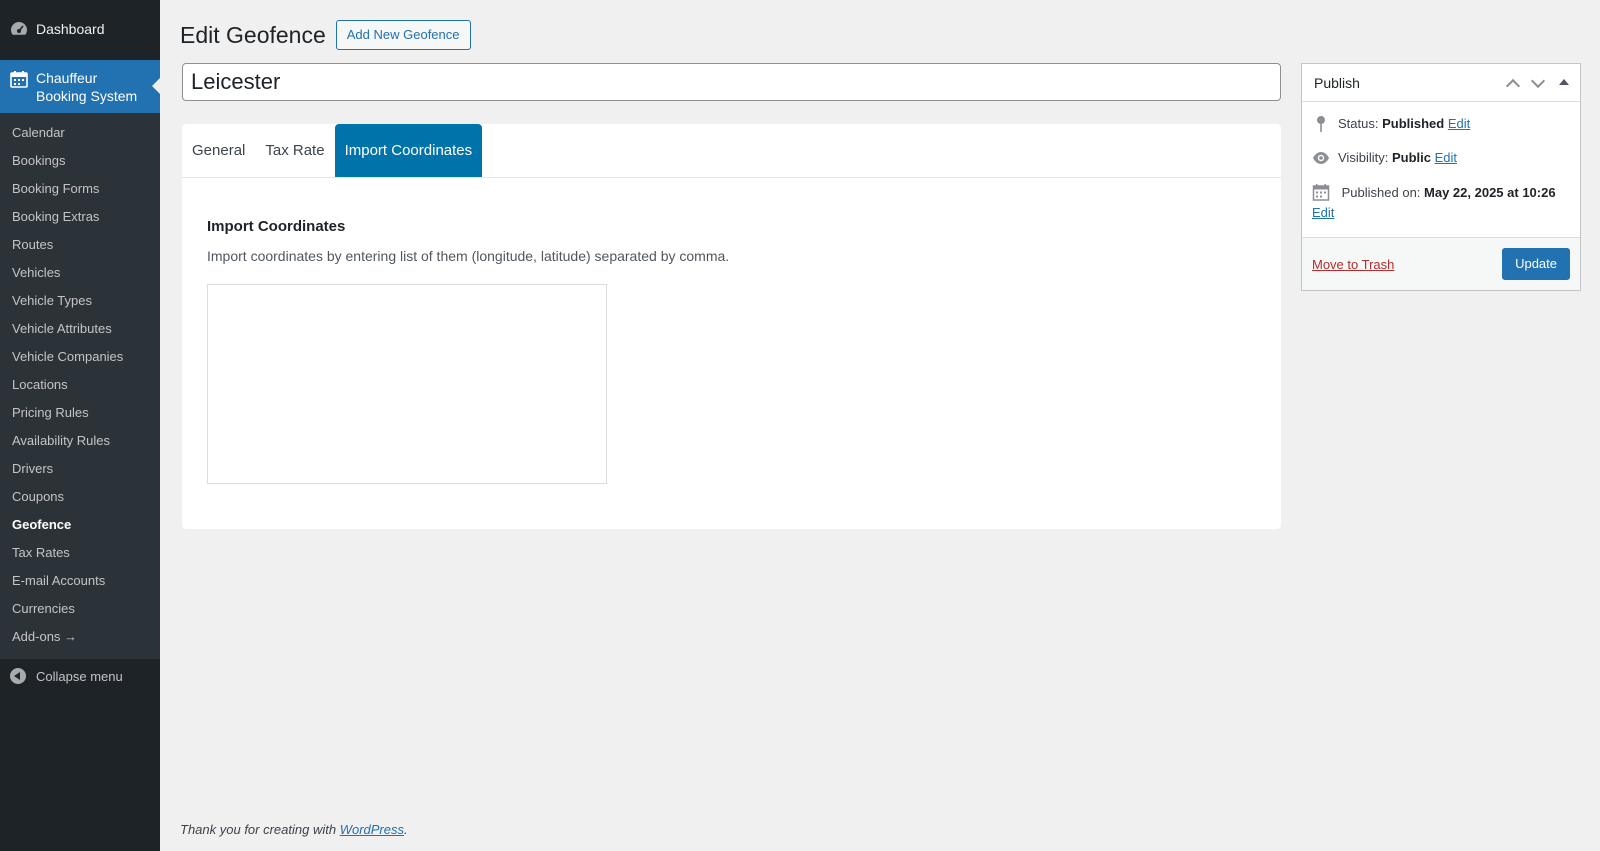  What do you see at coordinates (80, 329) in the screenshot?
I see `sidebar-item-vehicle-attributes: Vehicle Attributes` at bounding box center [80, 329].